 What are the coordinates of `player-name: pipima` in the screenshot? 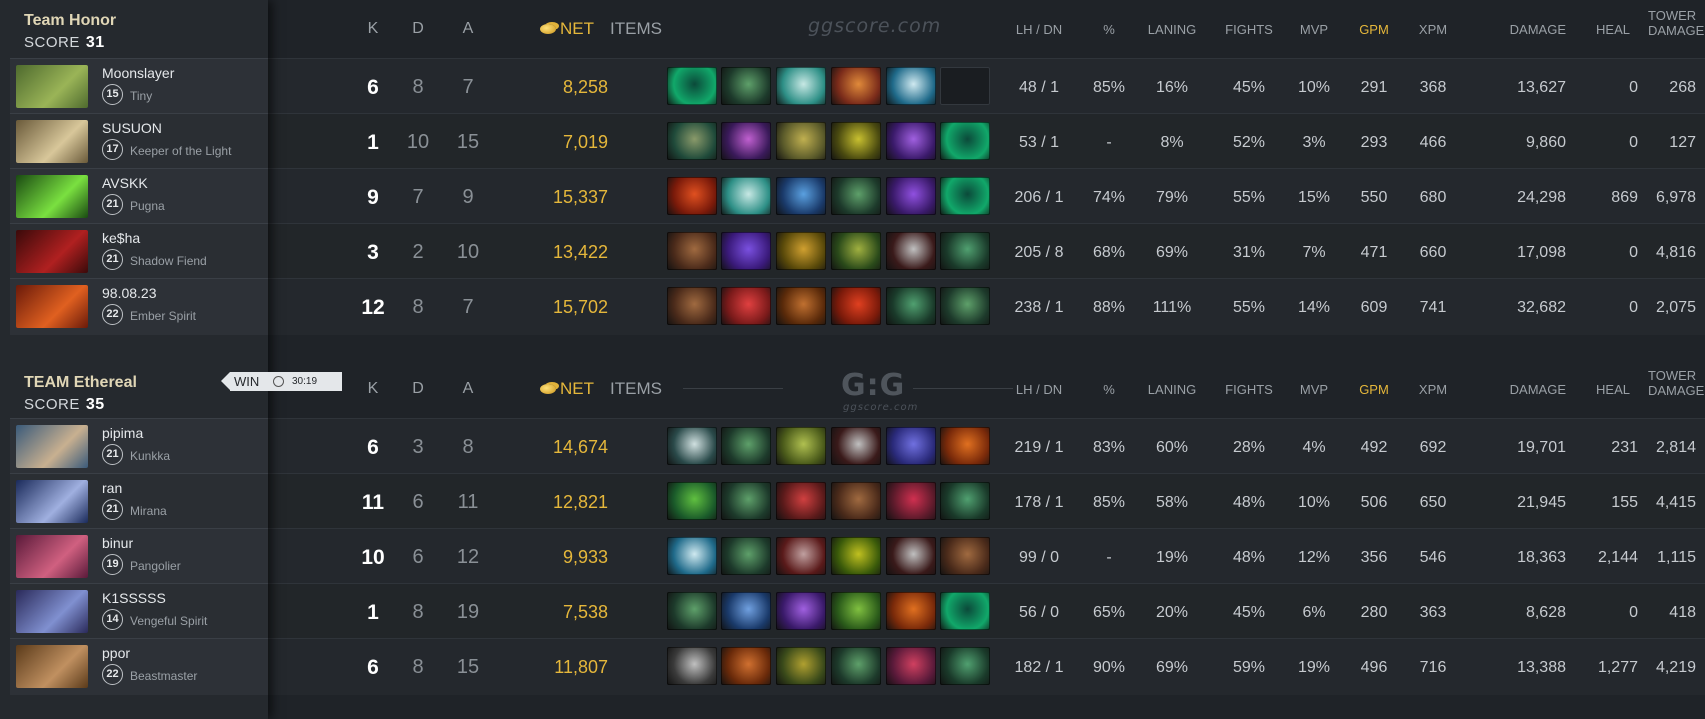 It's located at (122, 433).